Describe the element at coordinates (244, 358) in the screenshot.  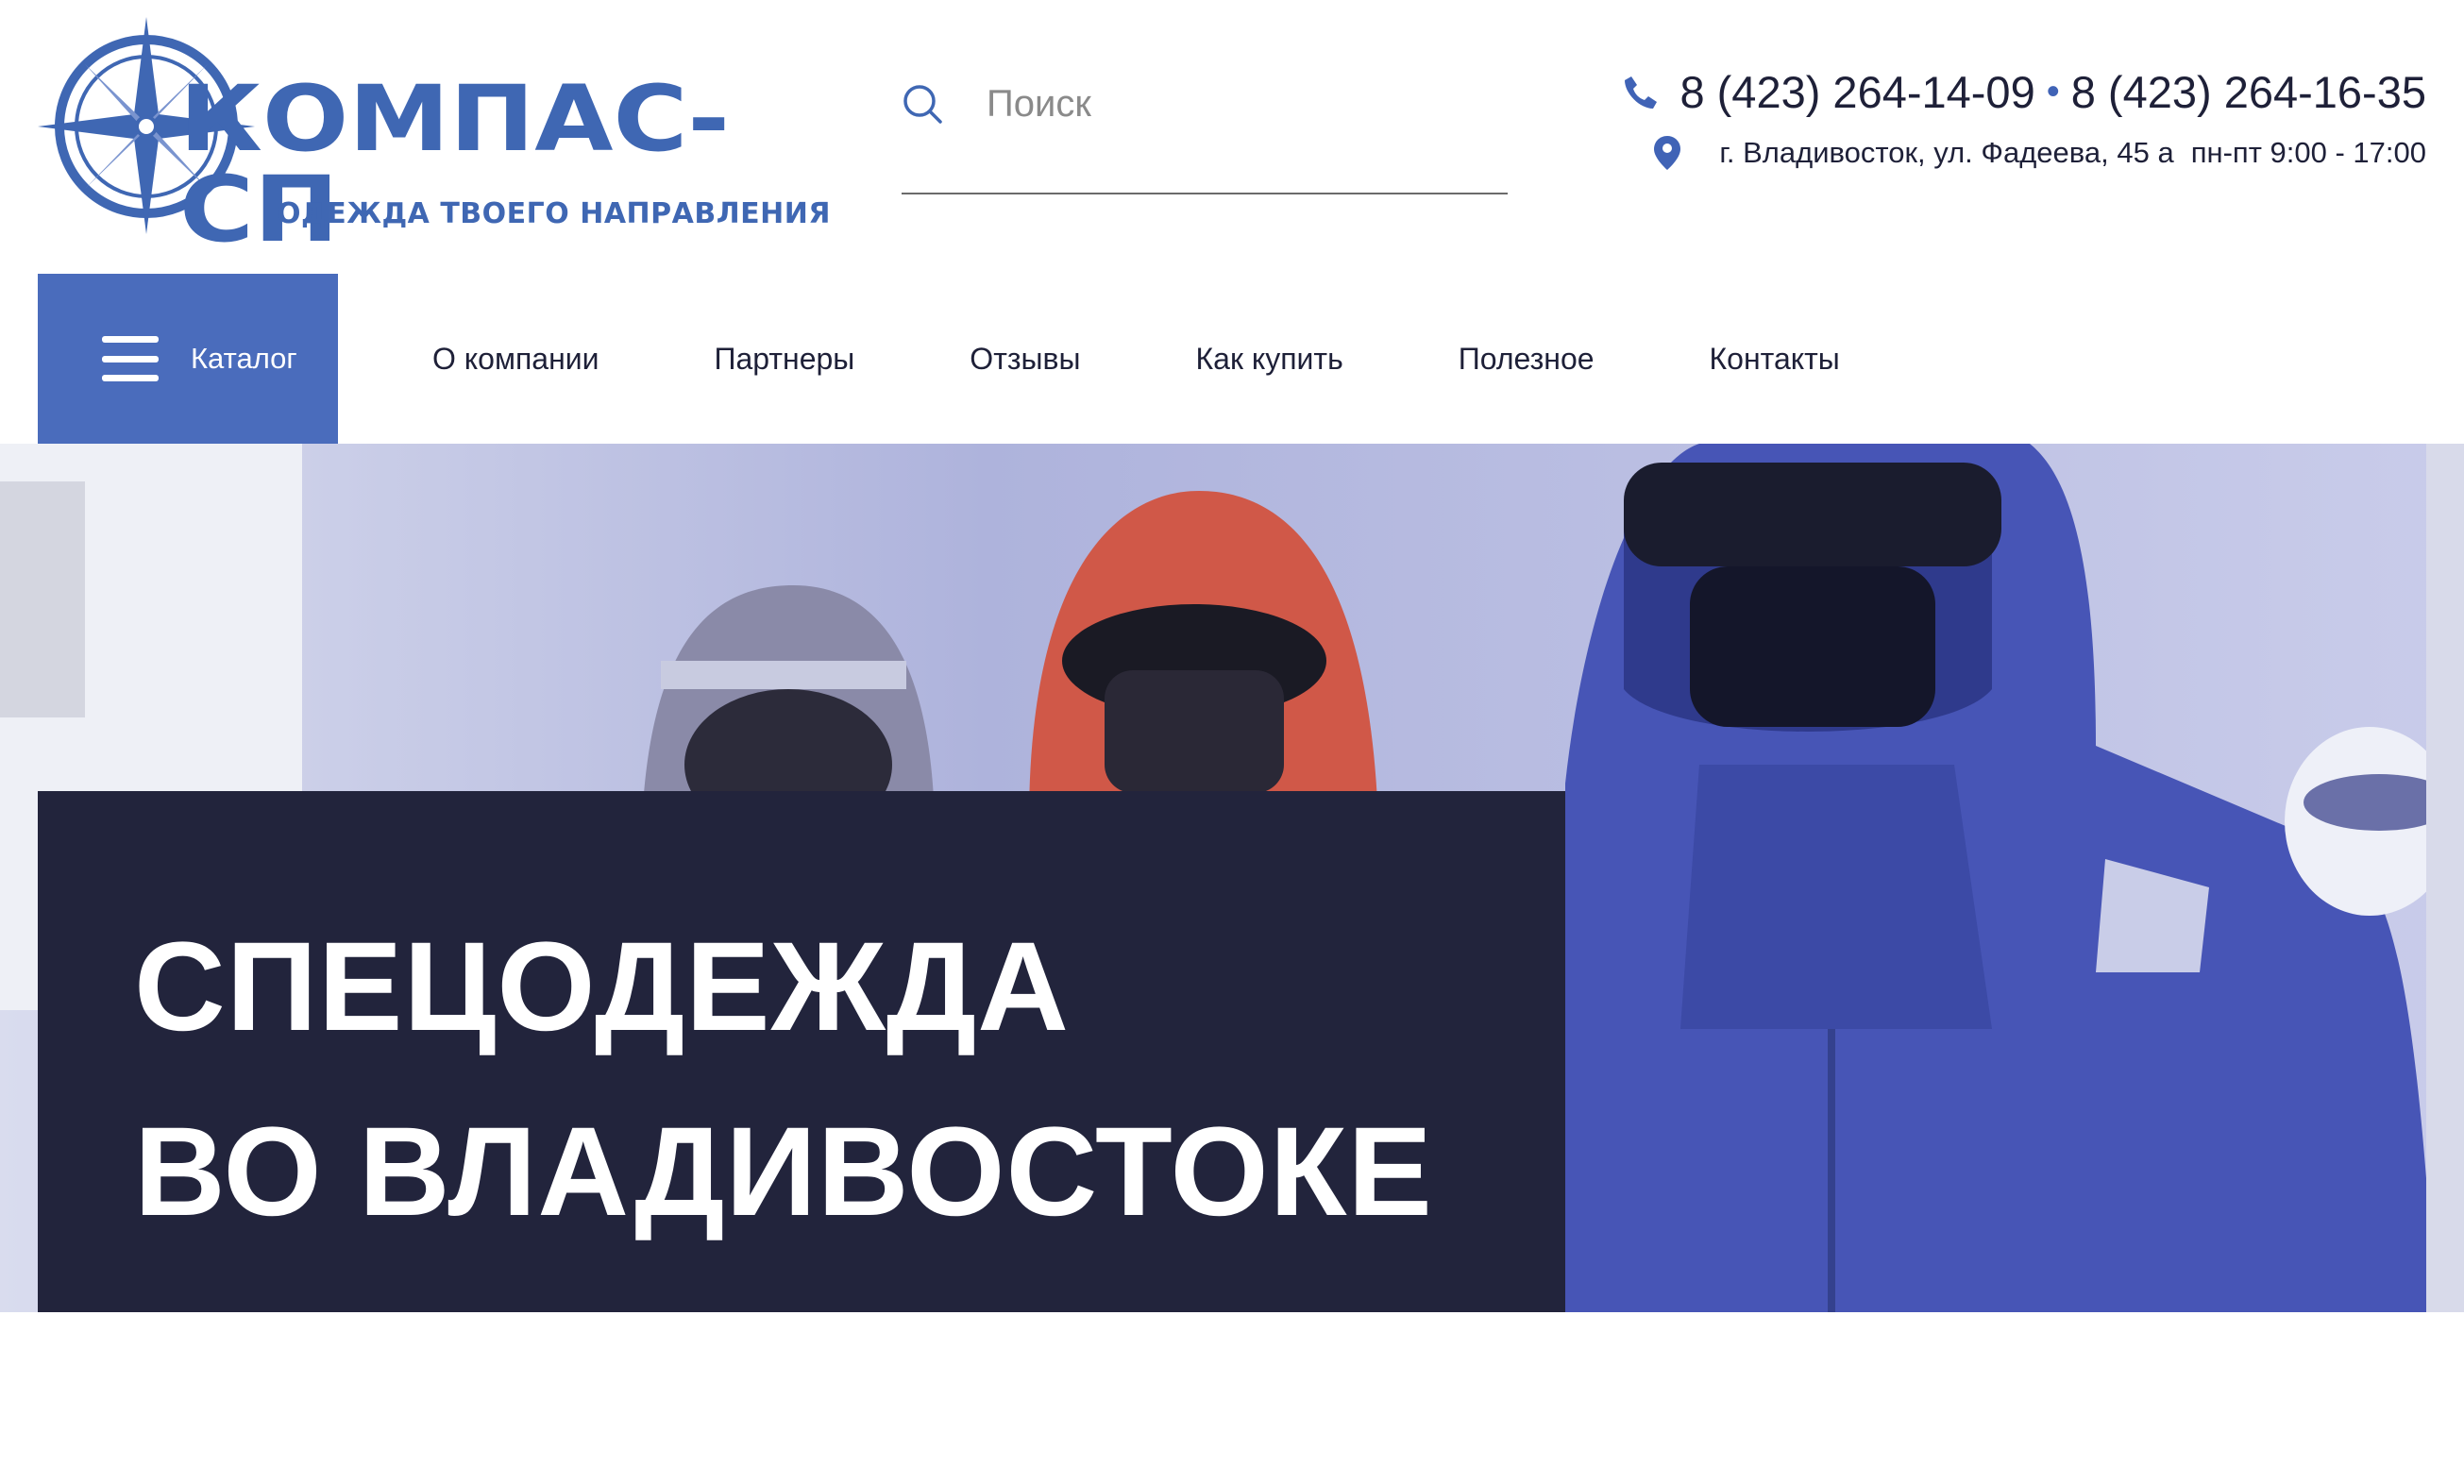
I see `catalog-label: Каталог` at that location.